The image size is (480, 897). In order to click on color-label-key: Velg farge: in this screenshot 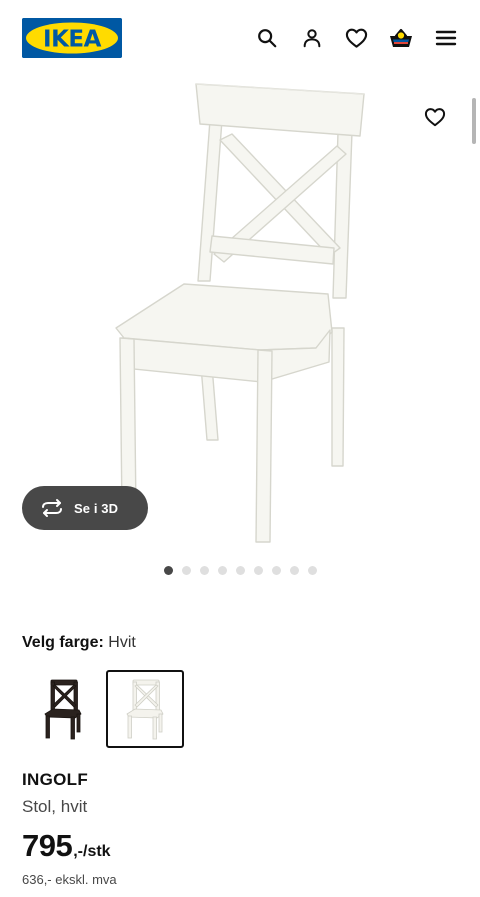, I will do `click(63, 642)`.